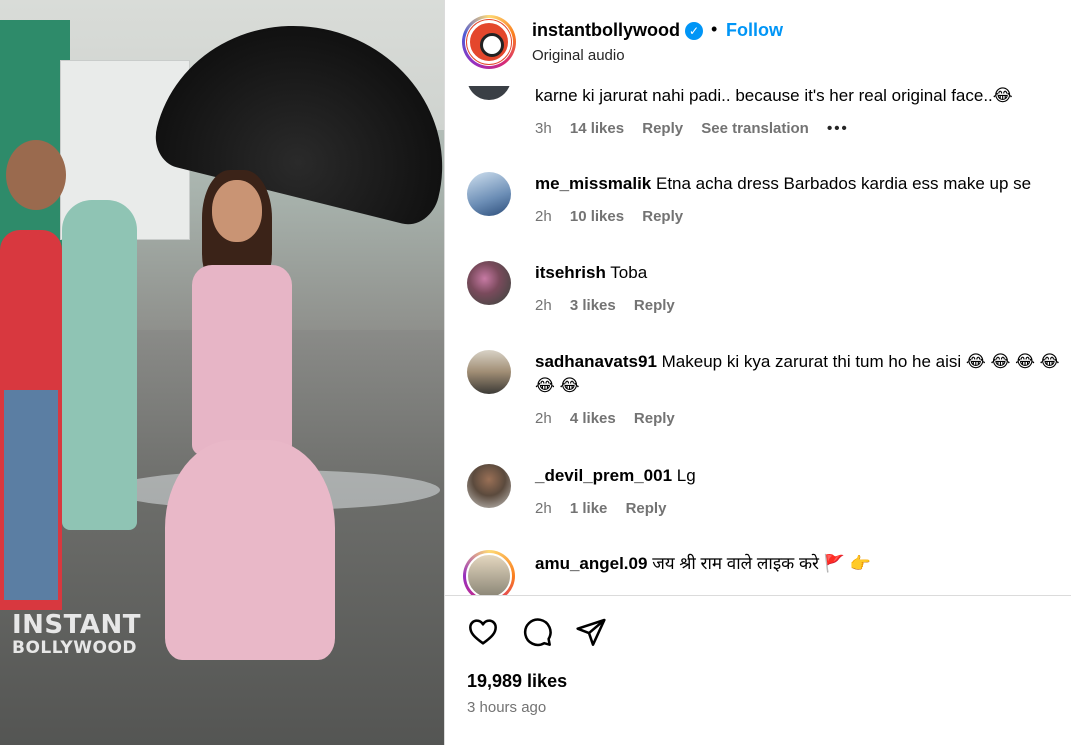  I want to click on share-icon, so click(591, 632).